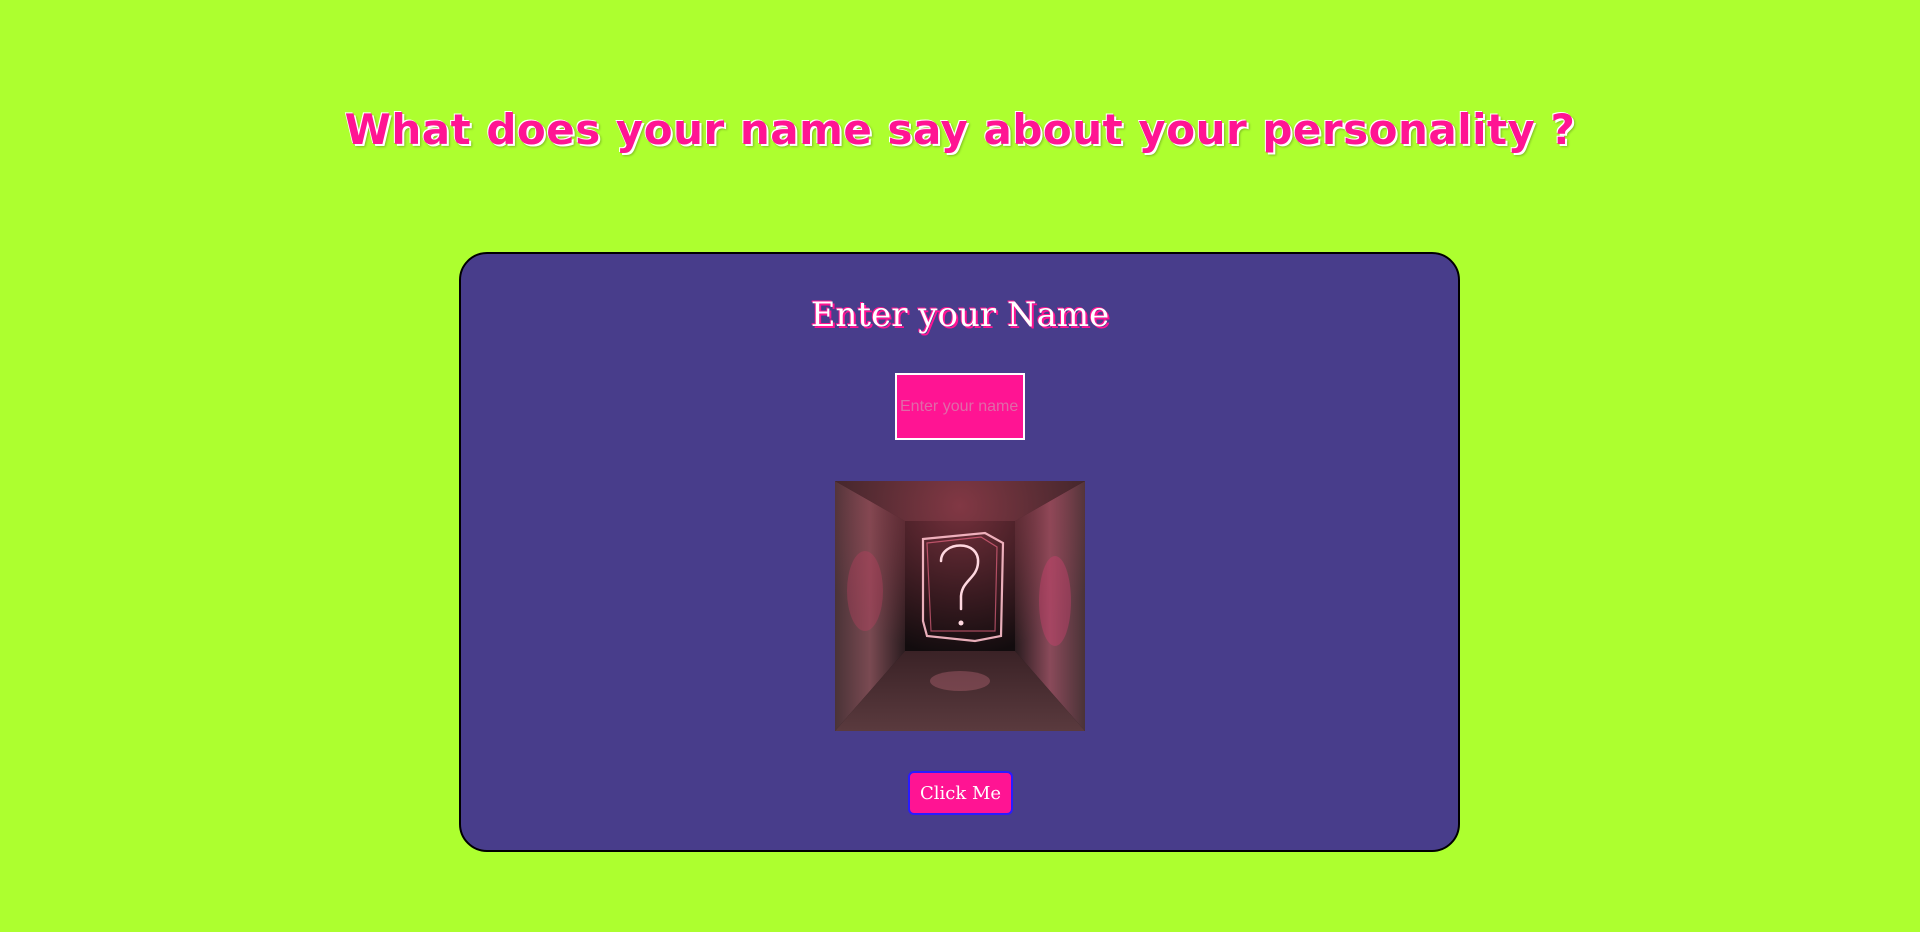  Describe the element at coordinates (960, 606) in the screenshot. I see `question-mark-image` at that location.